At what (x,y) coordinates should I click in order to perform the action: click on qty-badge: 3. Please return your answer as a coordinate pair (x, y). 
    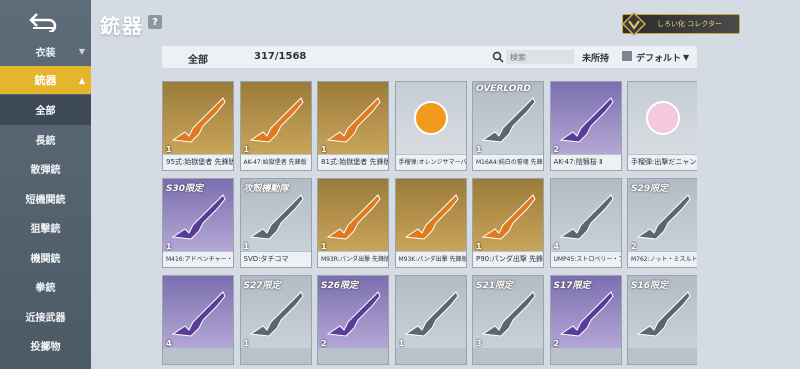
    Looking at the image, I should click on (479, 343).